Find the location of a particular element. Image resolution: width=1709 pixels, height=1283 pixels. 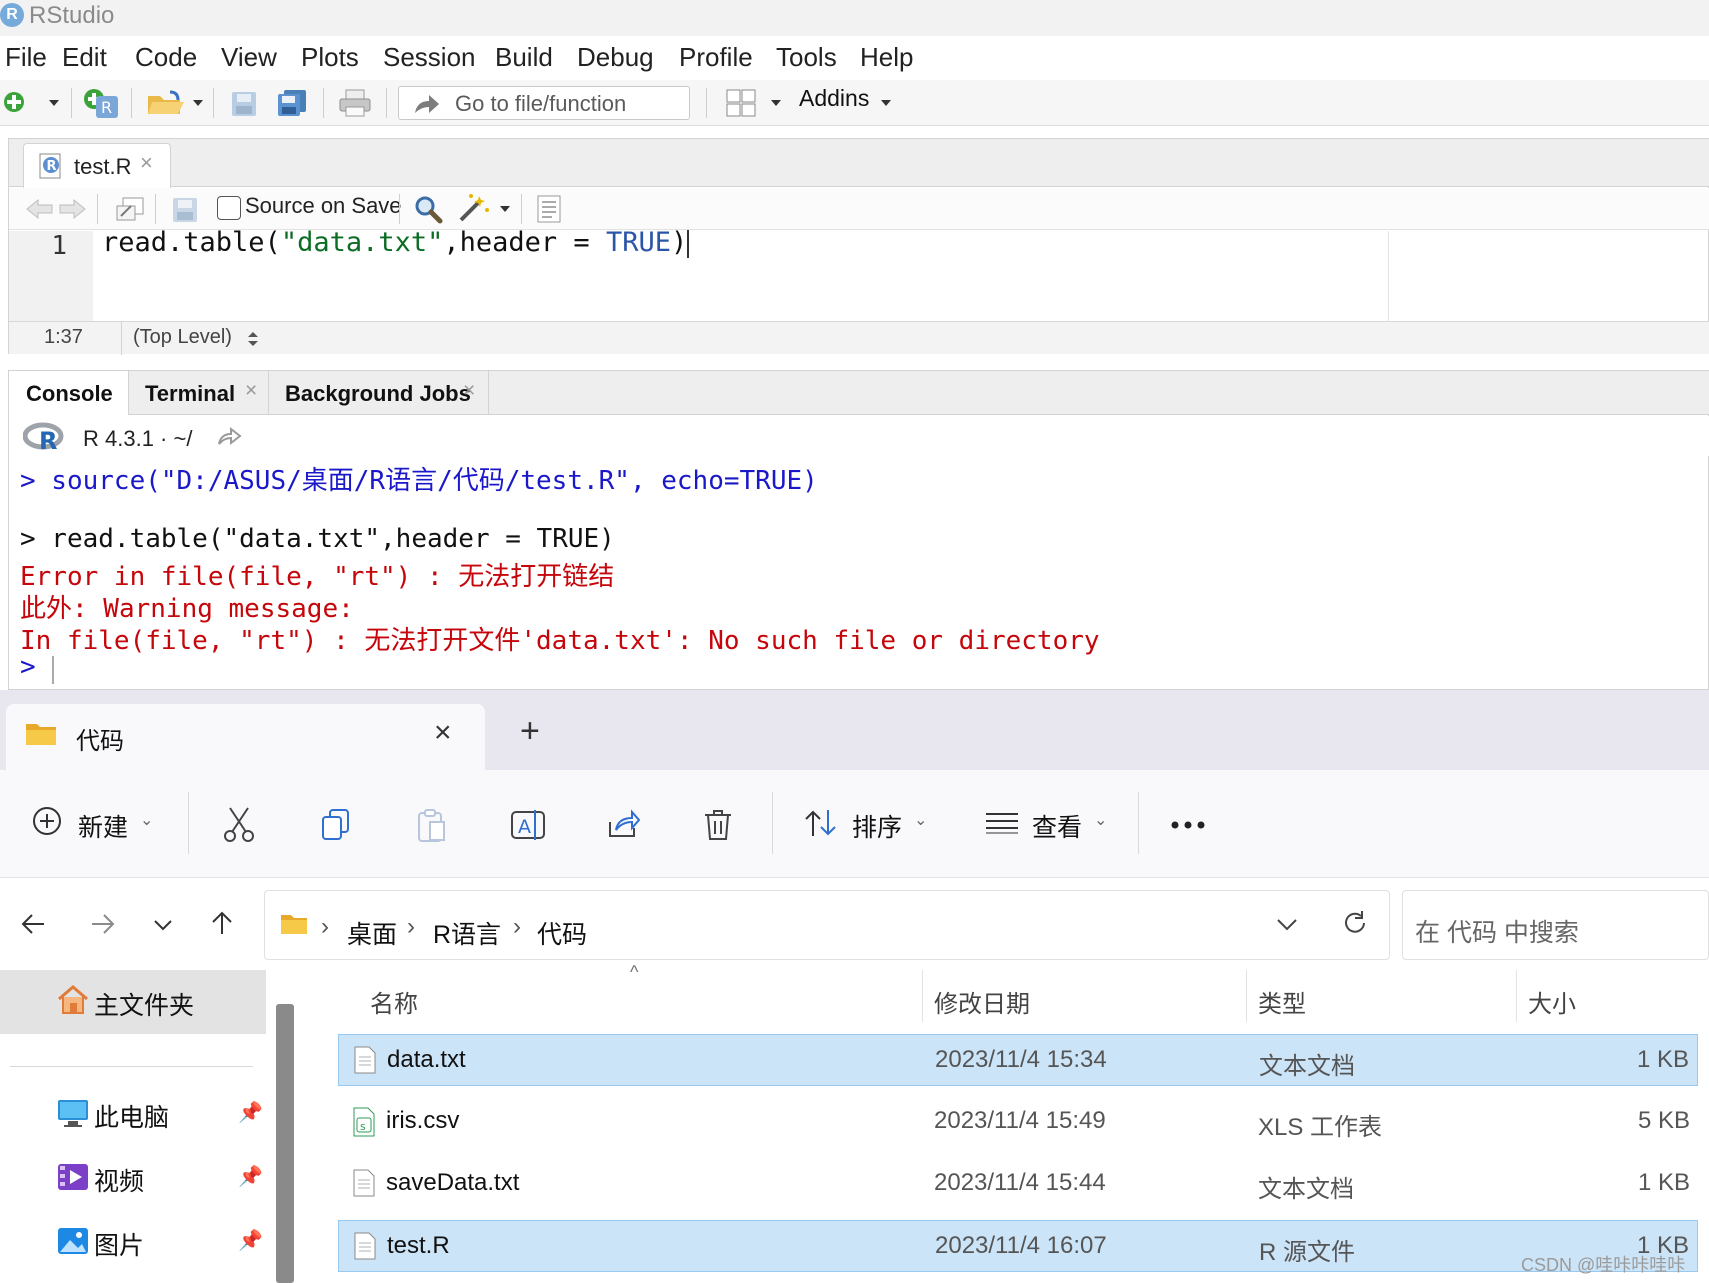

tab-background-jobs: Background Jobs × is located at coordinates (379, 393).